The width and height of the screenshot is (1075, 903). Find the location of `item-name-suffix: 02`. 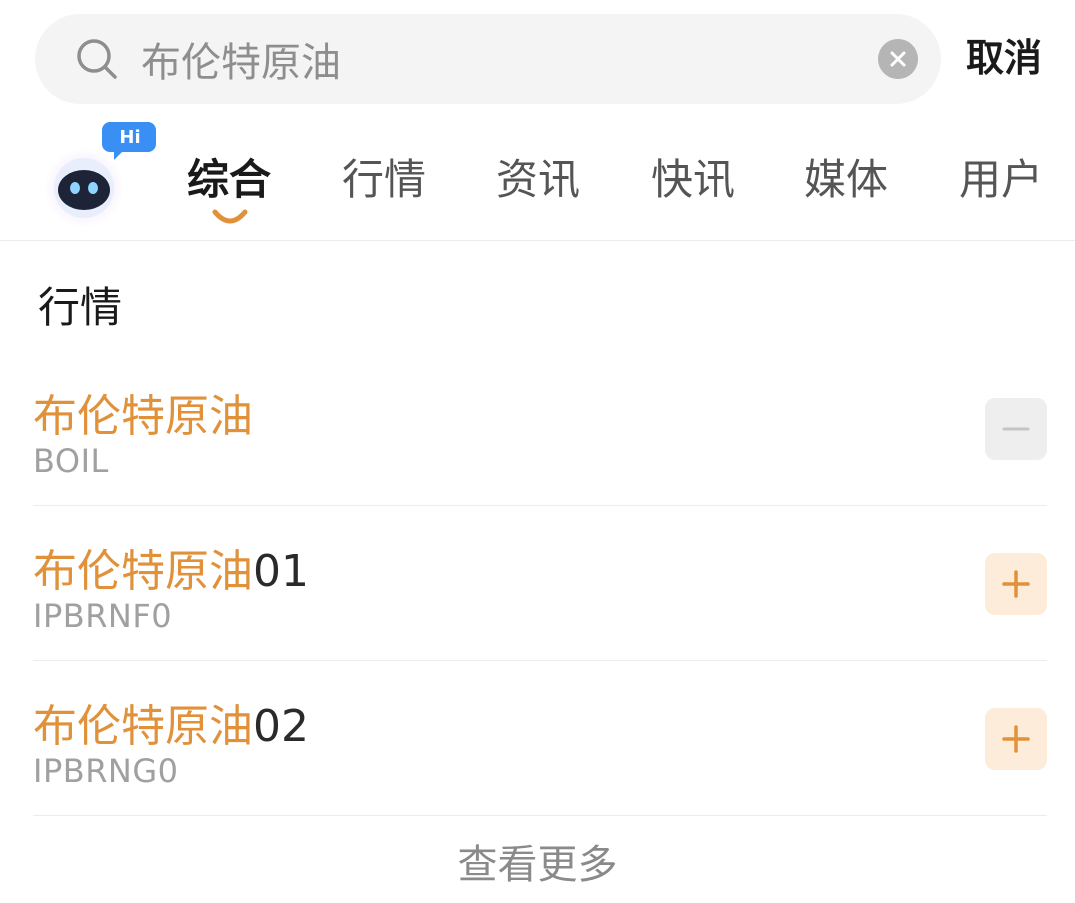

item-name-suffix: 02 is located at coordinates (281, 726).